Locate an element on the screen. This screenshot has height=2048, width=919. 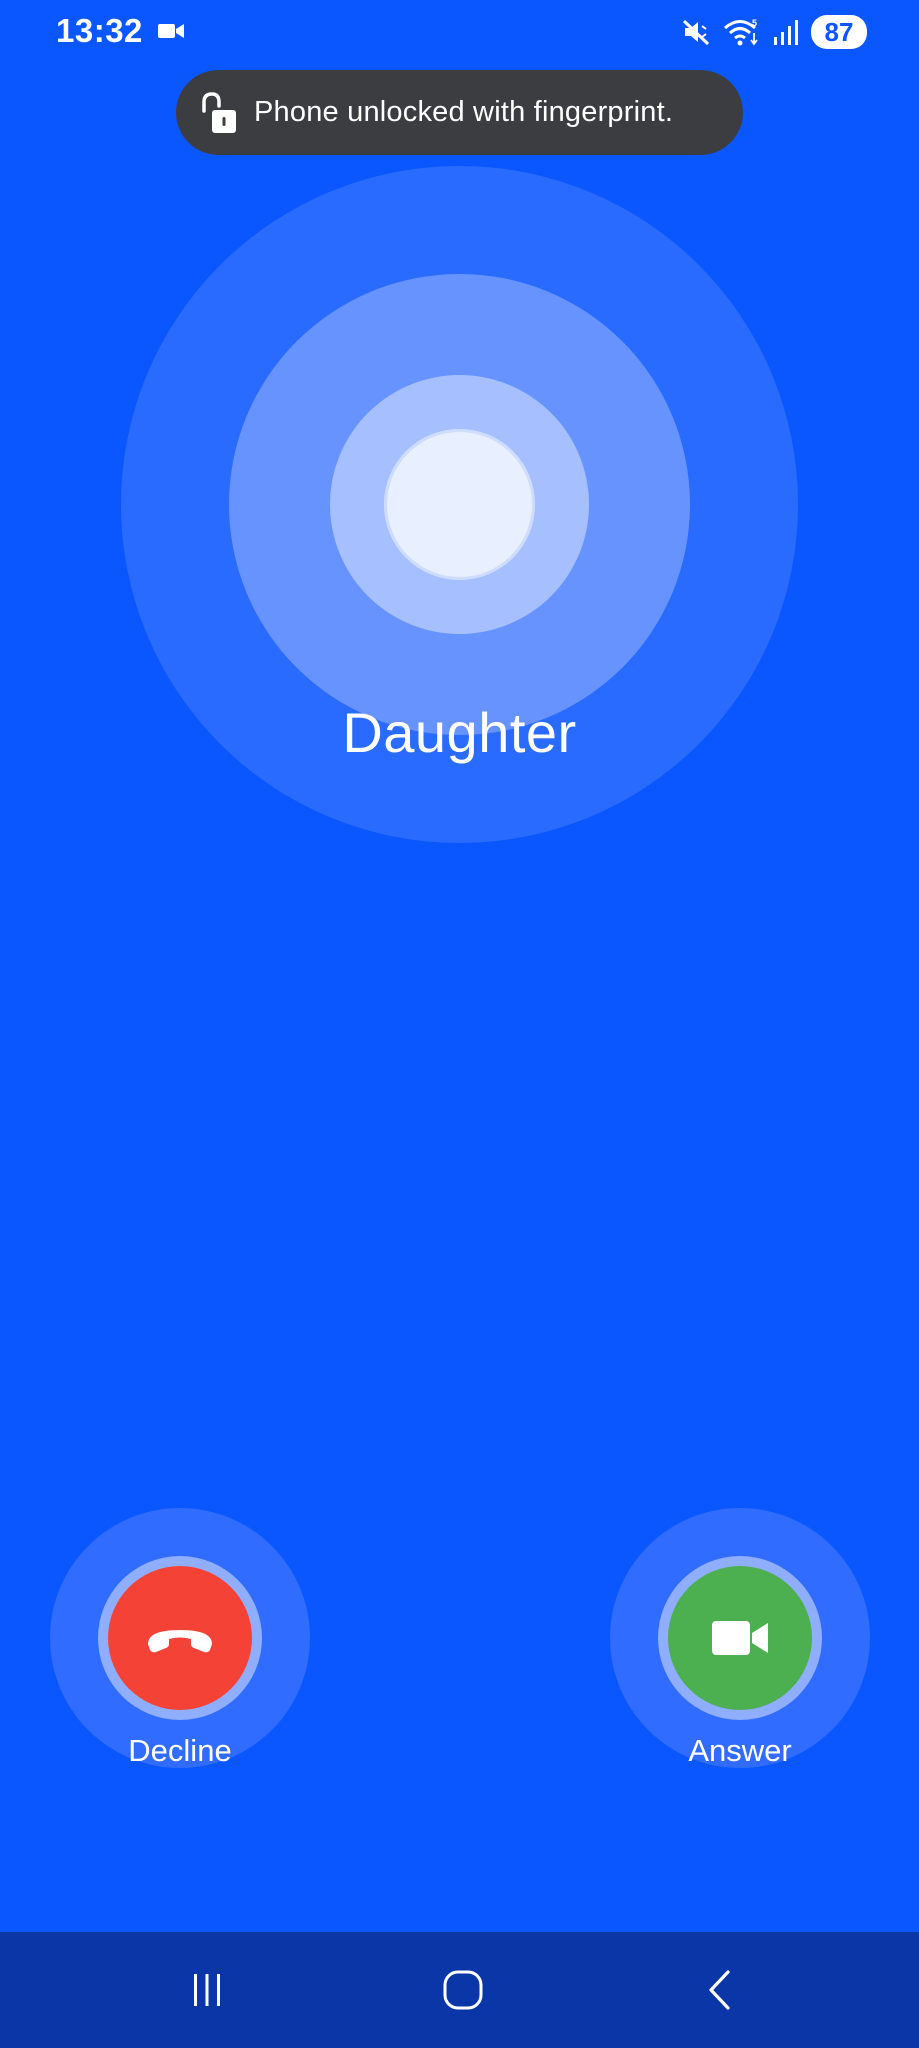
phone-hangup-icon is located at coordinates (180, 1641).